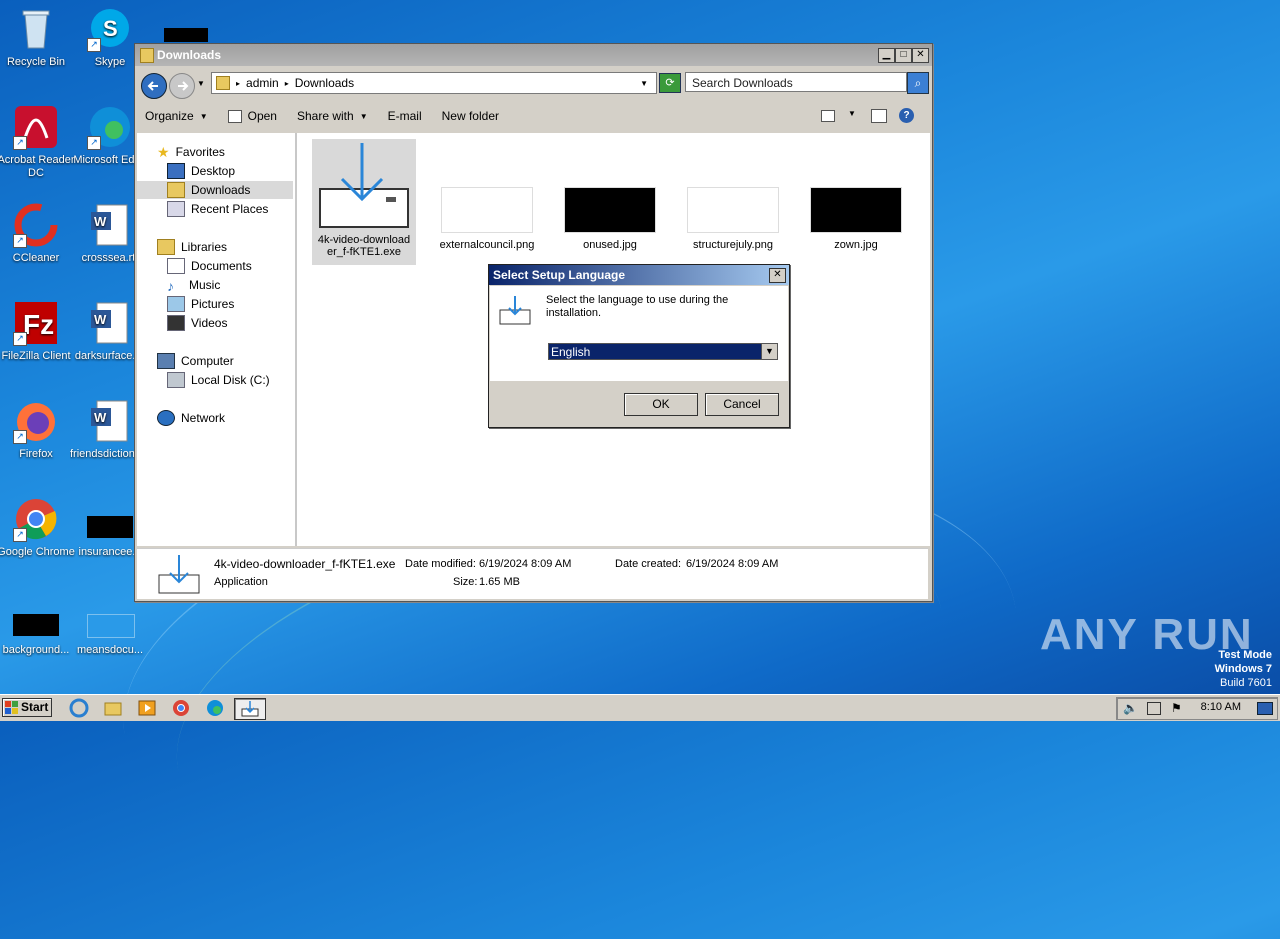 The image size is (1280, 939). Describe the element at coordinates (879, 116) in the screenshot. I see `preview-pane-icon` at that location.